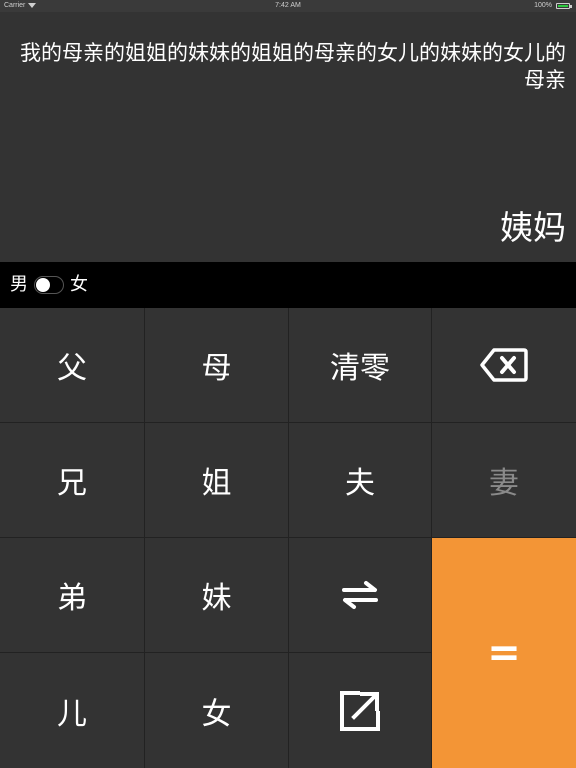  What do you see at coordinates (288, 285) in the screenshot?
I see `gender-bar: 男 女` at bounding box center [288, 285].